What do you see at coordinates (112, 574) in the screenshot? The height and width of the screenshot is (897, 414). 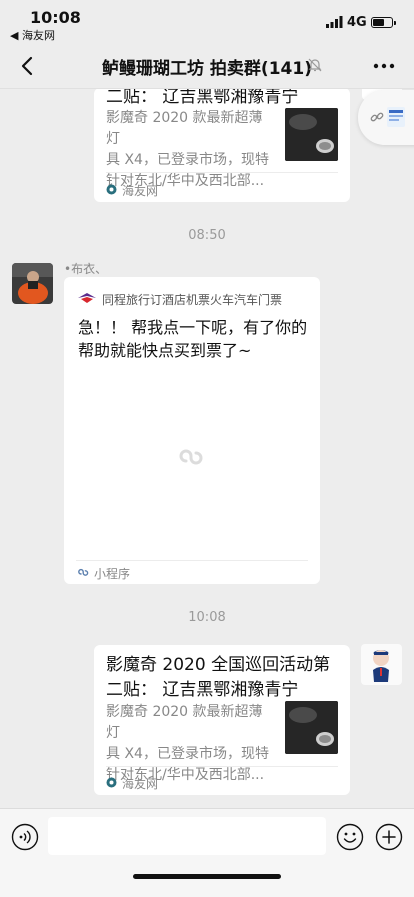 I see `mini-program-label: 小程序` at bounding box center [112, 574].